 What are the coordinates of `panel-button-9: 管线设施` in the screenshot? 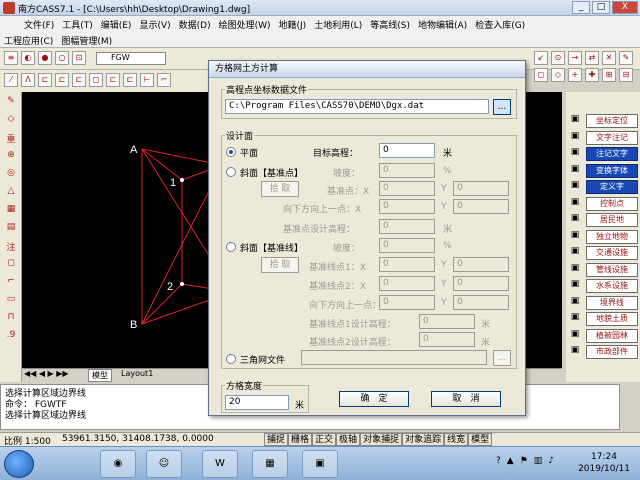 It's located at (612, 269).